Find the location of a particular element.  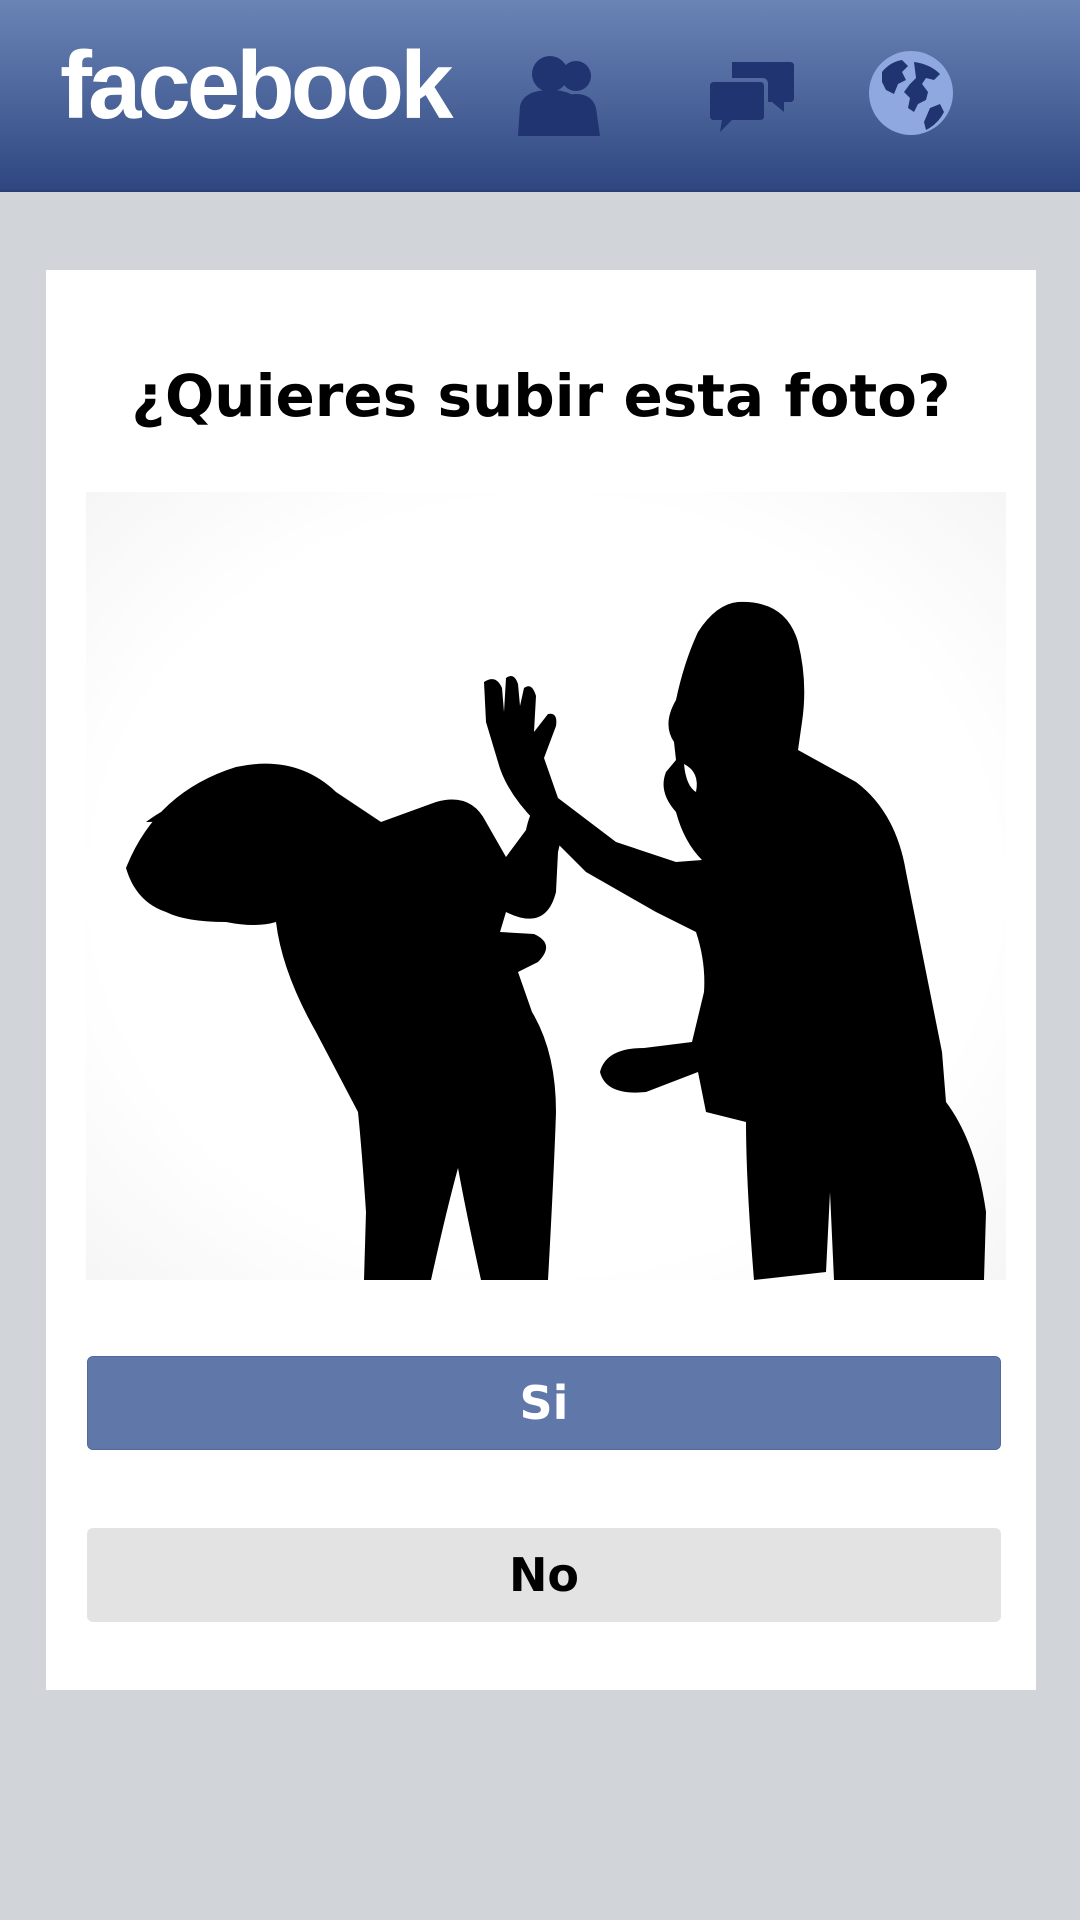

facebook-logo: facebook is located at coordinates (256, 86).